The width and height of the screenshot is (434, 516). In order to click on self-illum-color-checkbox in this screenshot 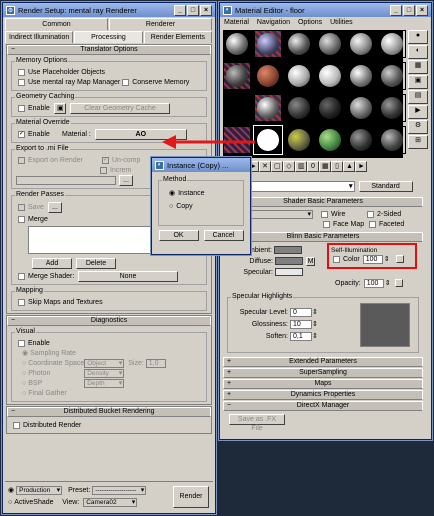, I will do `click(336, 259)`.